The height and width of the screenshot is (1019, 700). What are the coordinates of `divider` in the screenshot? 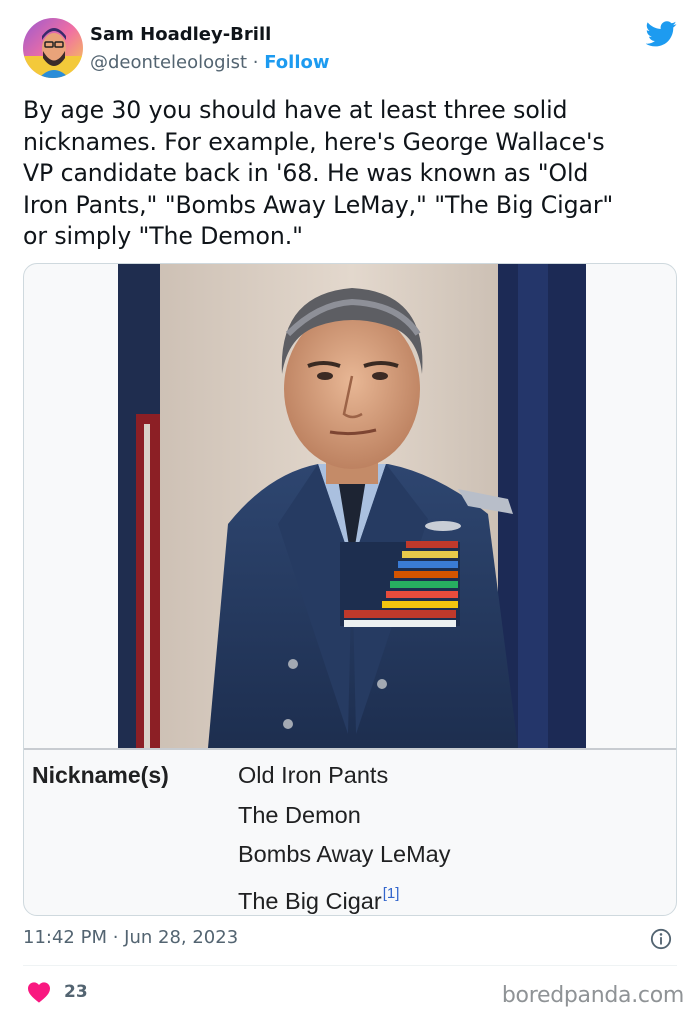 It's located at (350, 965).